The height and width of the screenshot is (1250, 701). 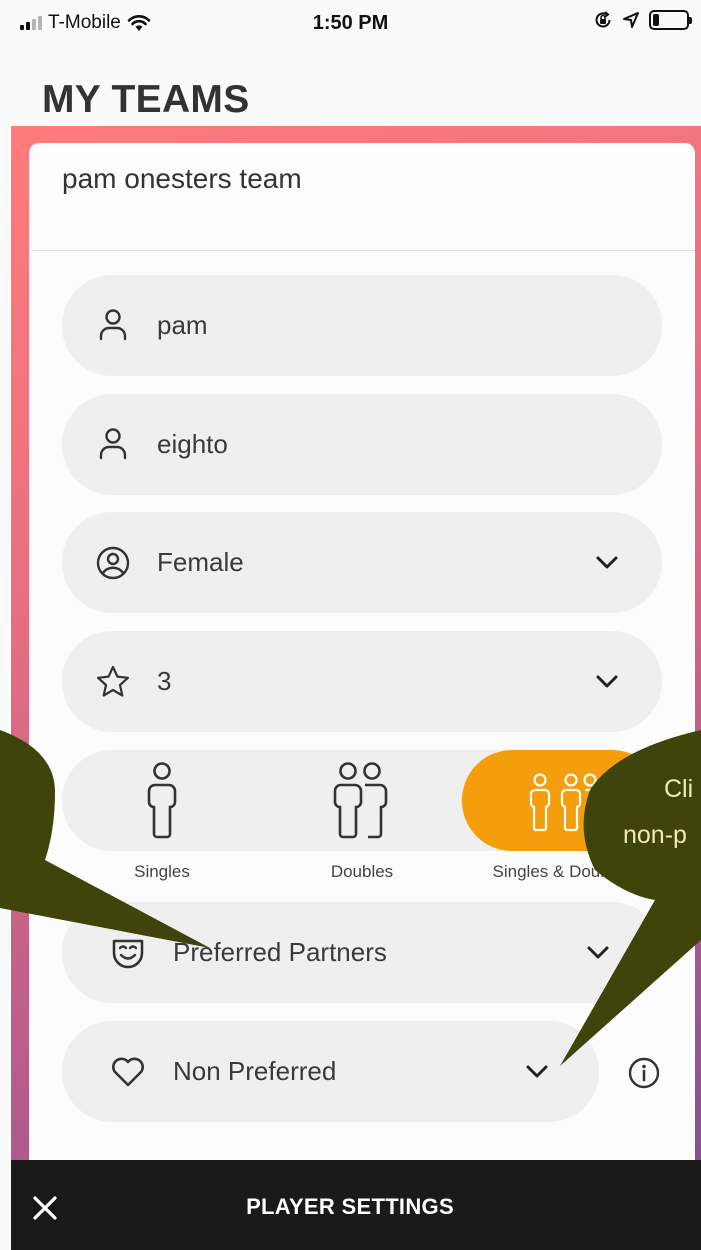 What do you see at coordinates (192, 444) in the screenshot?
I see `last-name-value: eighto` at bounding box center [192, 444].